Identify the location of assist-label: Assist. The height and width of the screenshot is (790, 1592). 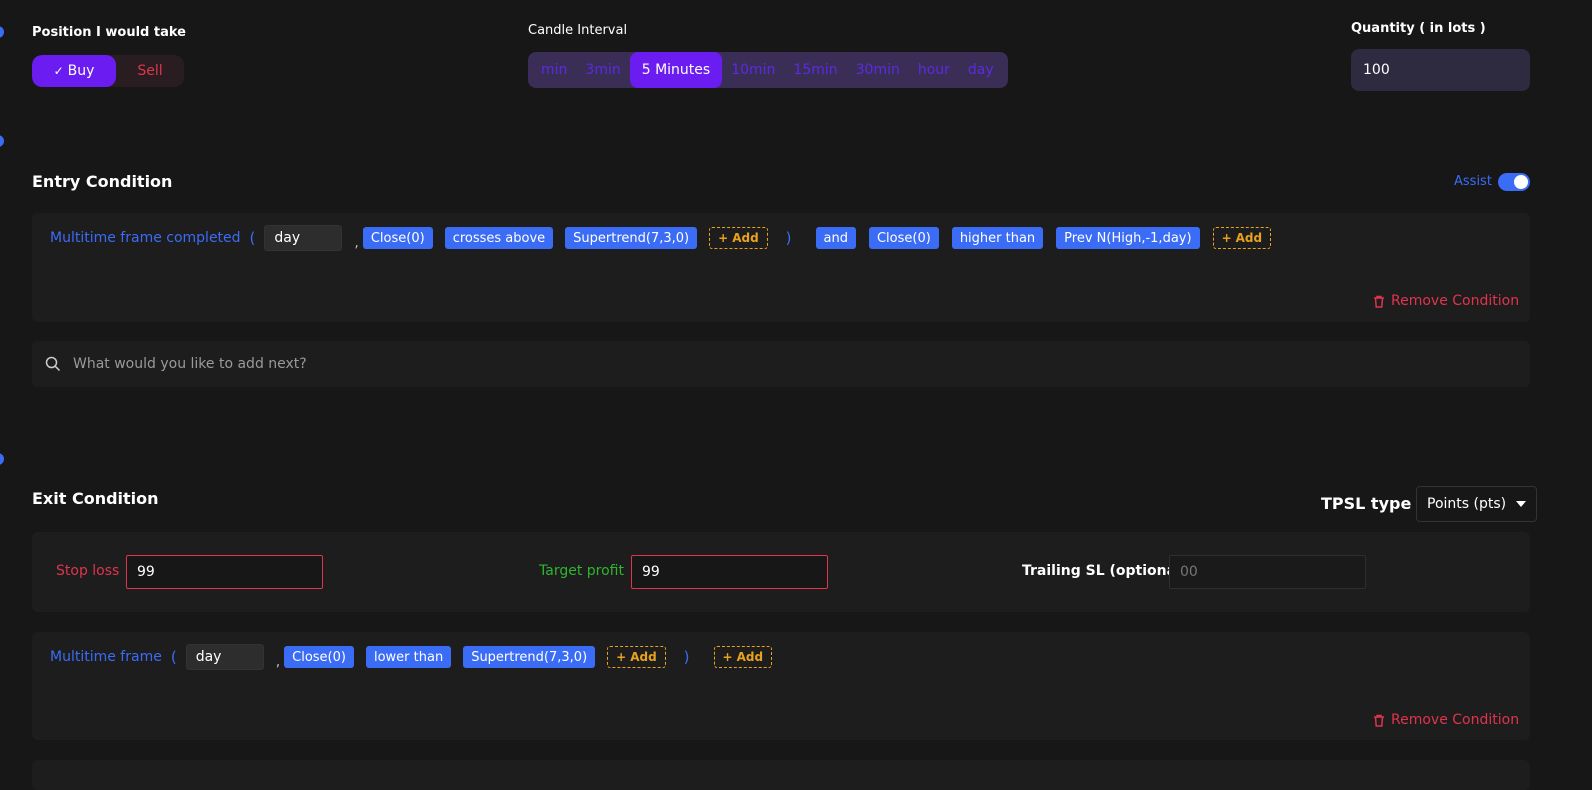
(1473, 181).